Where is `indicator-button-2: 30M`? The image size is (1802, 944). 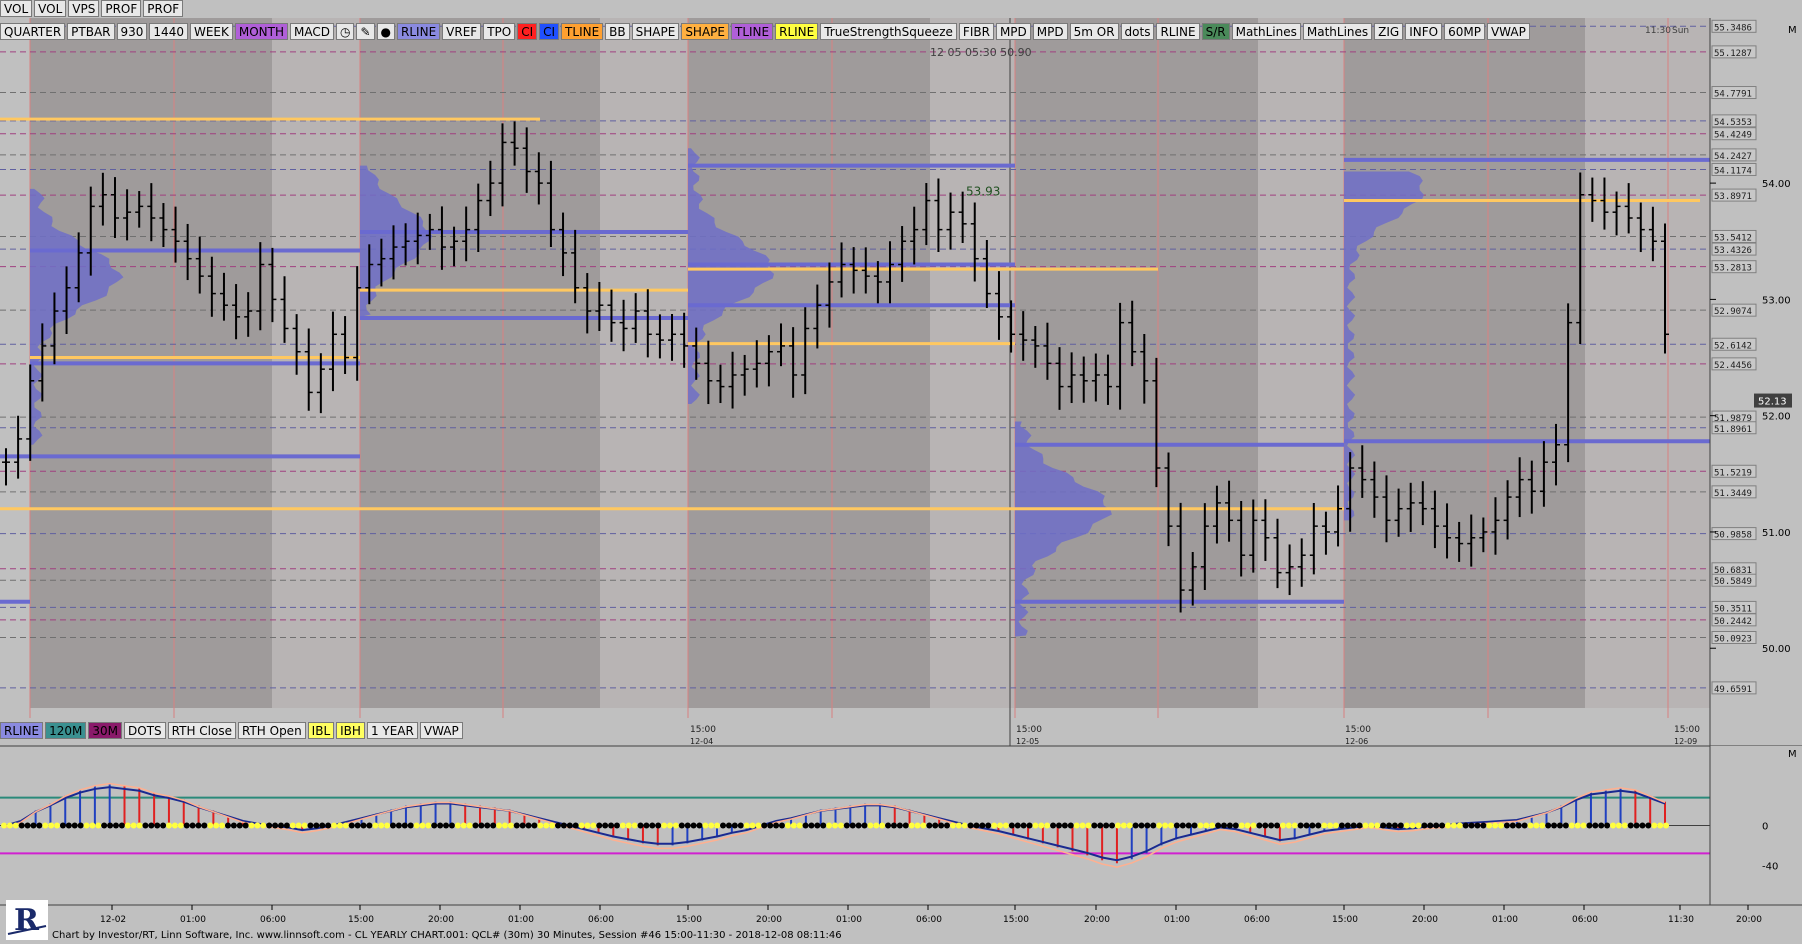
indicator-button-2: 30M is located at coordinates (105, 730).